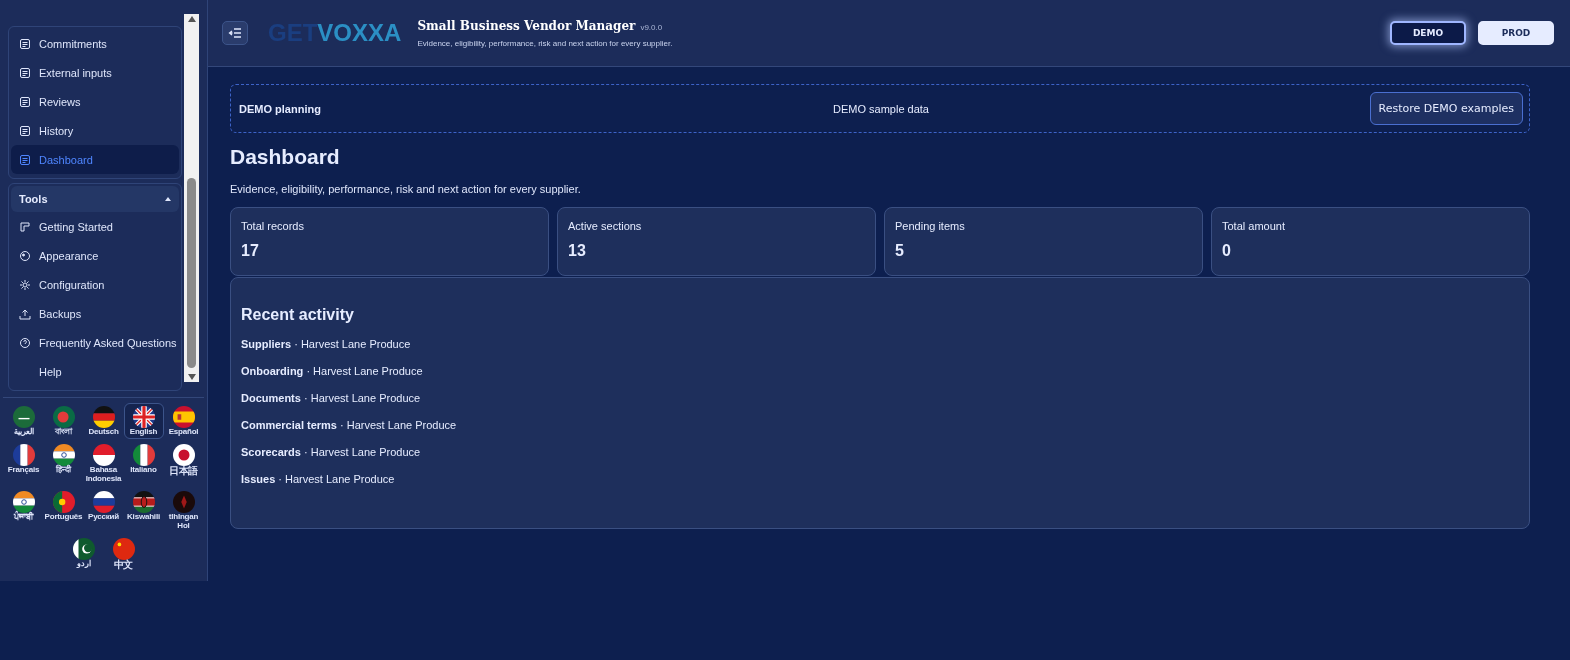 The width and height of the screenshot is (1570, 660). Describe the element at coordinates (250, 251) in the screenshot. I see `stat-value: 17` at that location.